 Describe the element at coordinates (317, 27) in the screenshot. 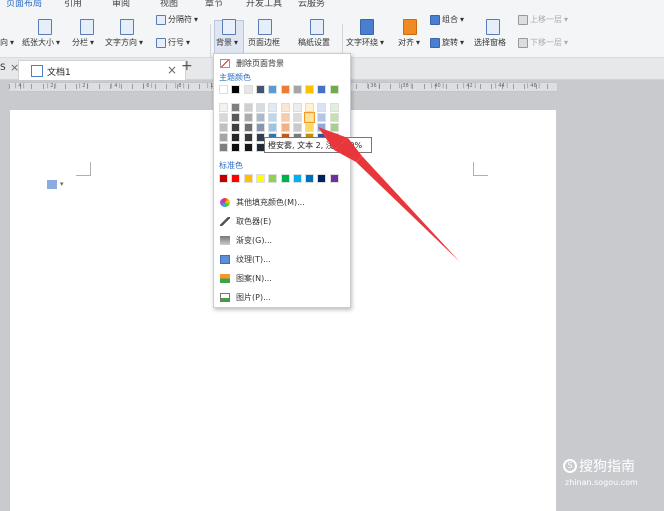

I see `paper-settings-icon` at that location.